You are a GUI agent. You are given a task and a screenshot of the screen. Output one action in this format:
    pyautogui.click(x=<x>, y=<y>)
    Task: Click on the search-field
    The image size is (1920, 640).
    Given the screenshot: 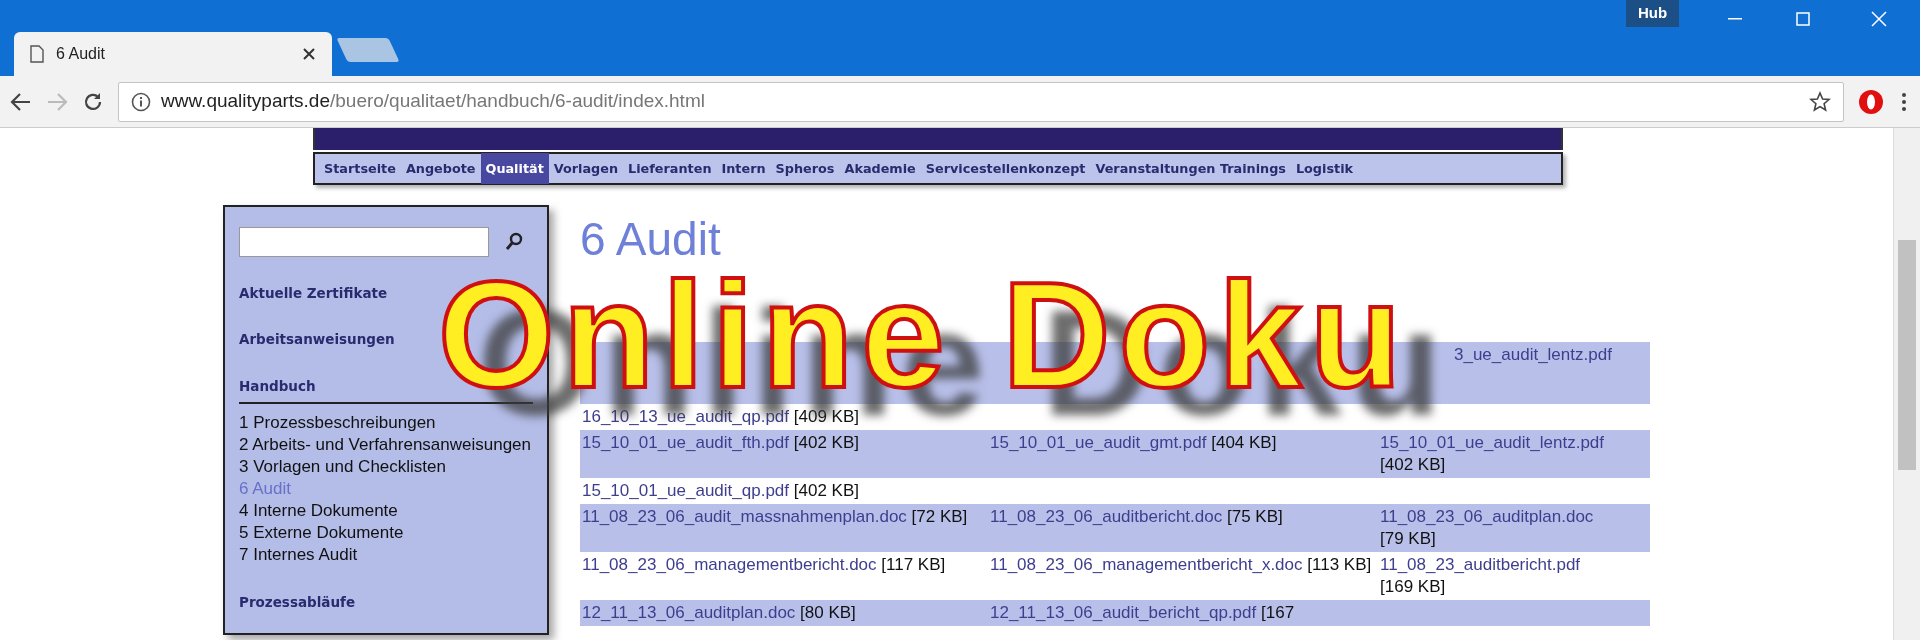 What is the action you would take?
    pyautogui.click(x=364, y=242)
    